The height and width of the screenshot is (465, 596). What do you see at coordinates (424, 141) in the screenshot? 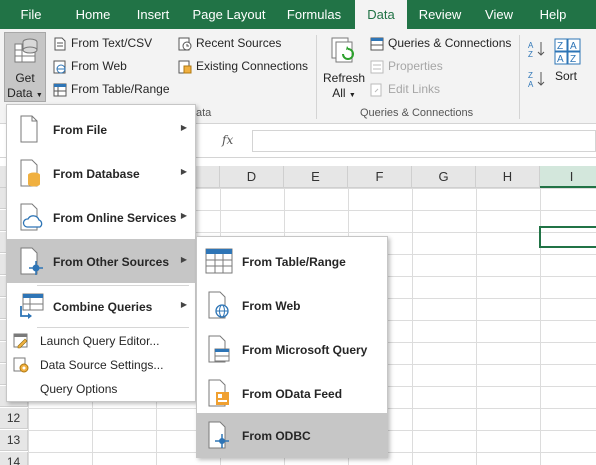
I see `formula-input` at bounding box center [424, 141].